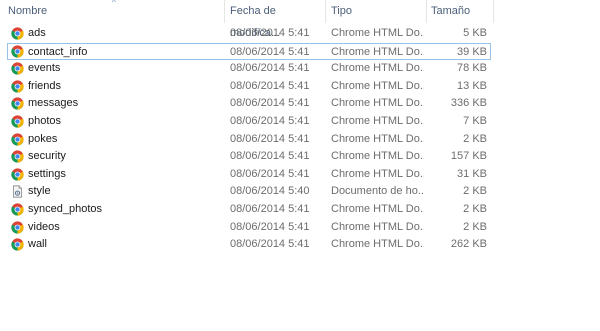 This screenshot has width=600, height=331. I want to click on file-size: 262 KB, so click(468, 244).